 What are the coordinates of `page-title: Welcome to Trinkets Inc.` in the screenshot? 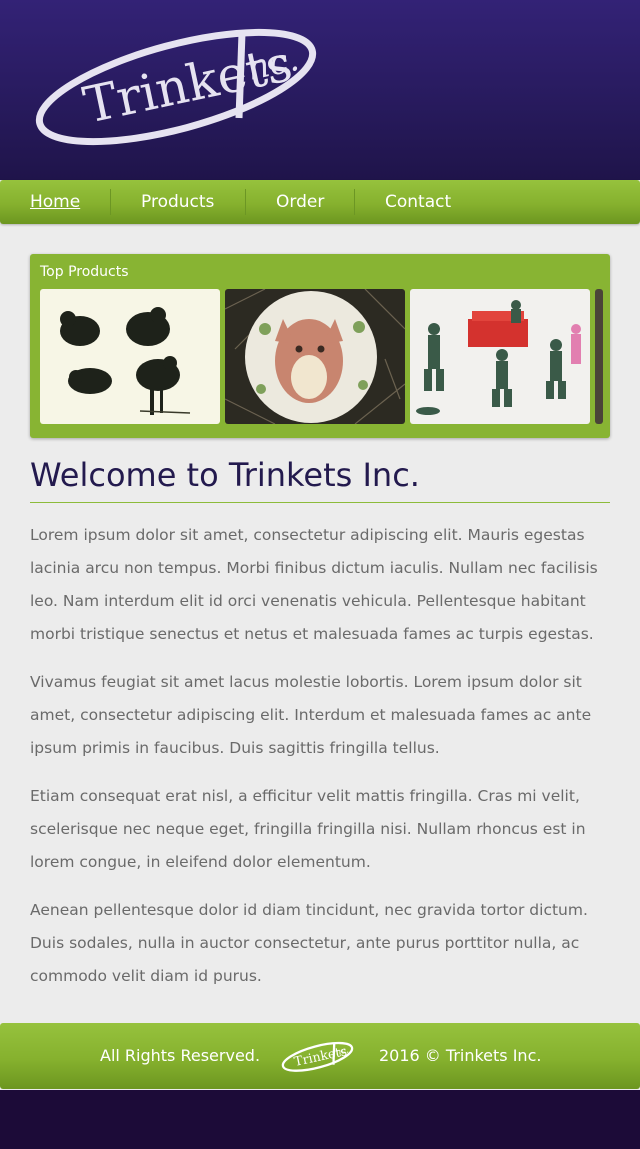 It's located at (225, 475).